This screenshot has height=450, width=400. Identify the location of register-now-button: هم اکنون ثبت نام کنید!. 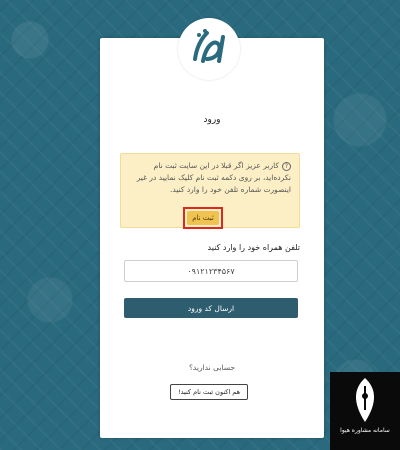
(209, 392).